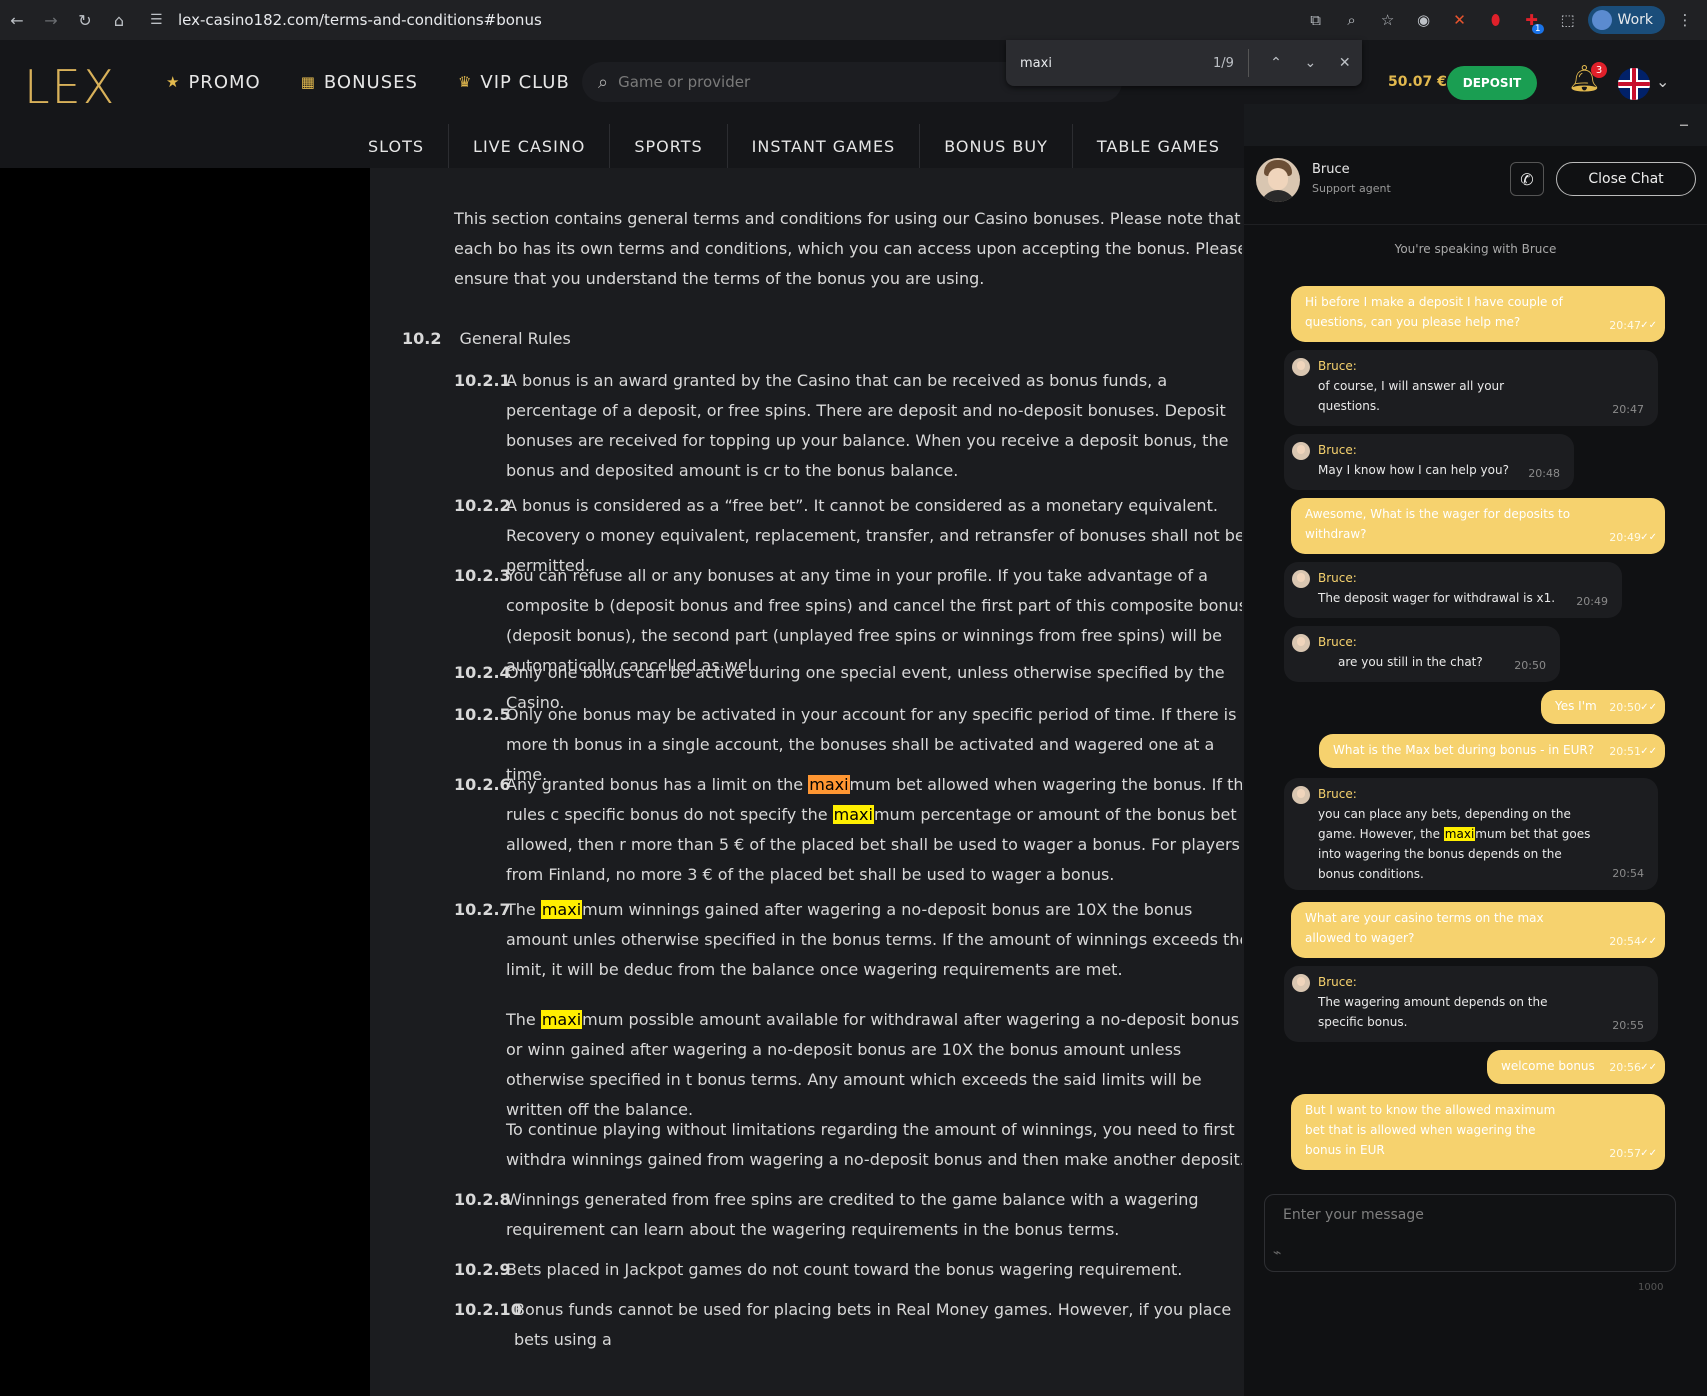  What do you see at coordinates (530, 146) in the screenshot?
I see `cat-live-casino: LIVE CASINO` at bounding box center [530, 146].